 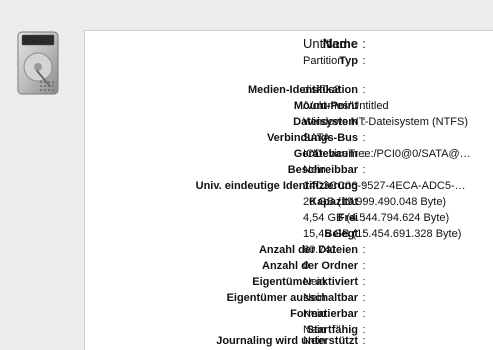 I want to click on info-value: disk0s3, so click(x=322, y=90).